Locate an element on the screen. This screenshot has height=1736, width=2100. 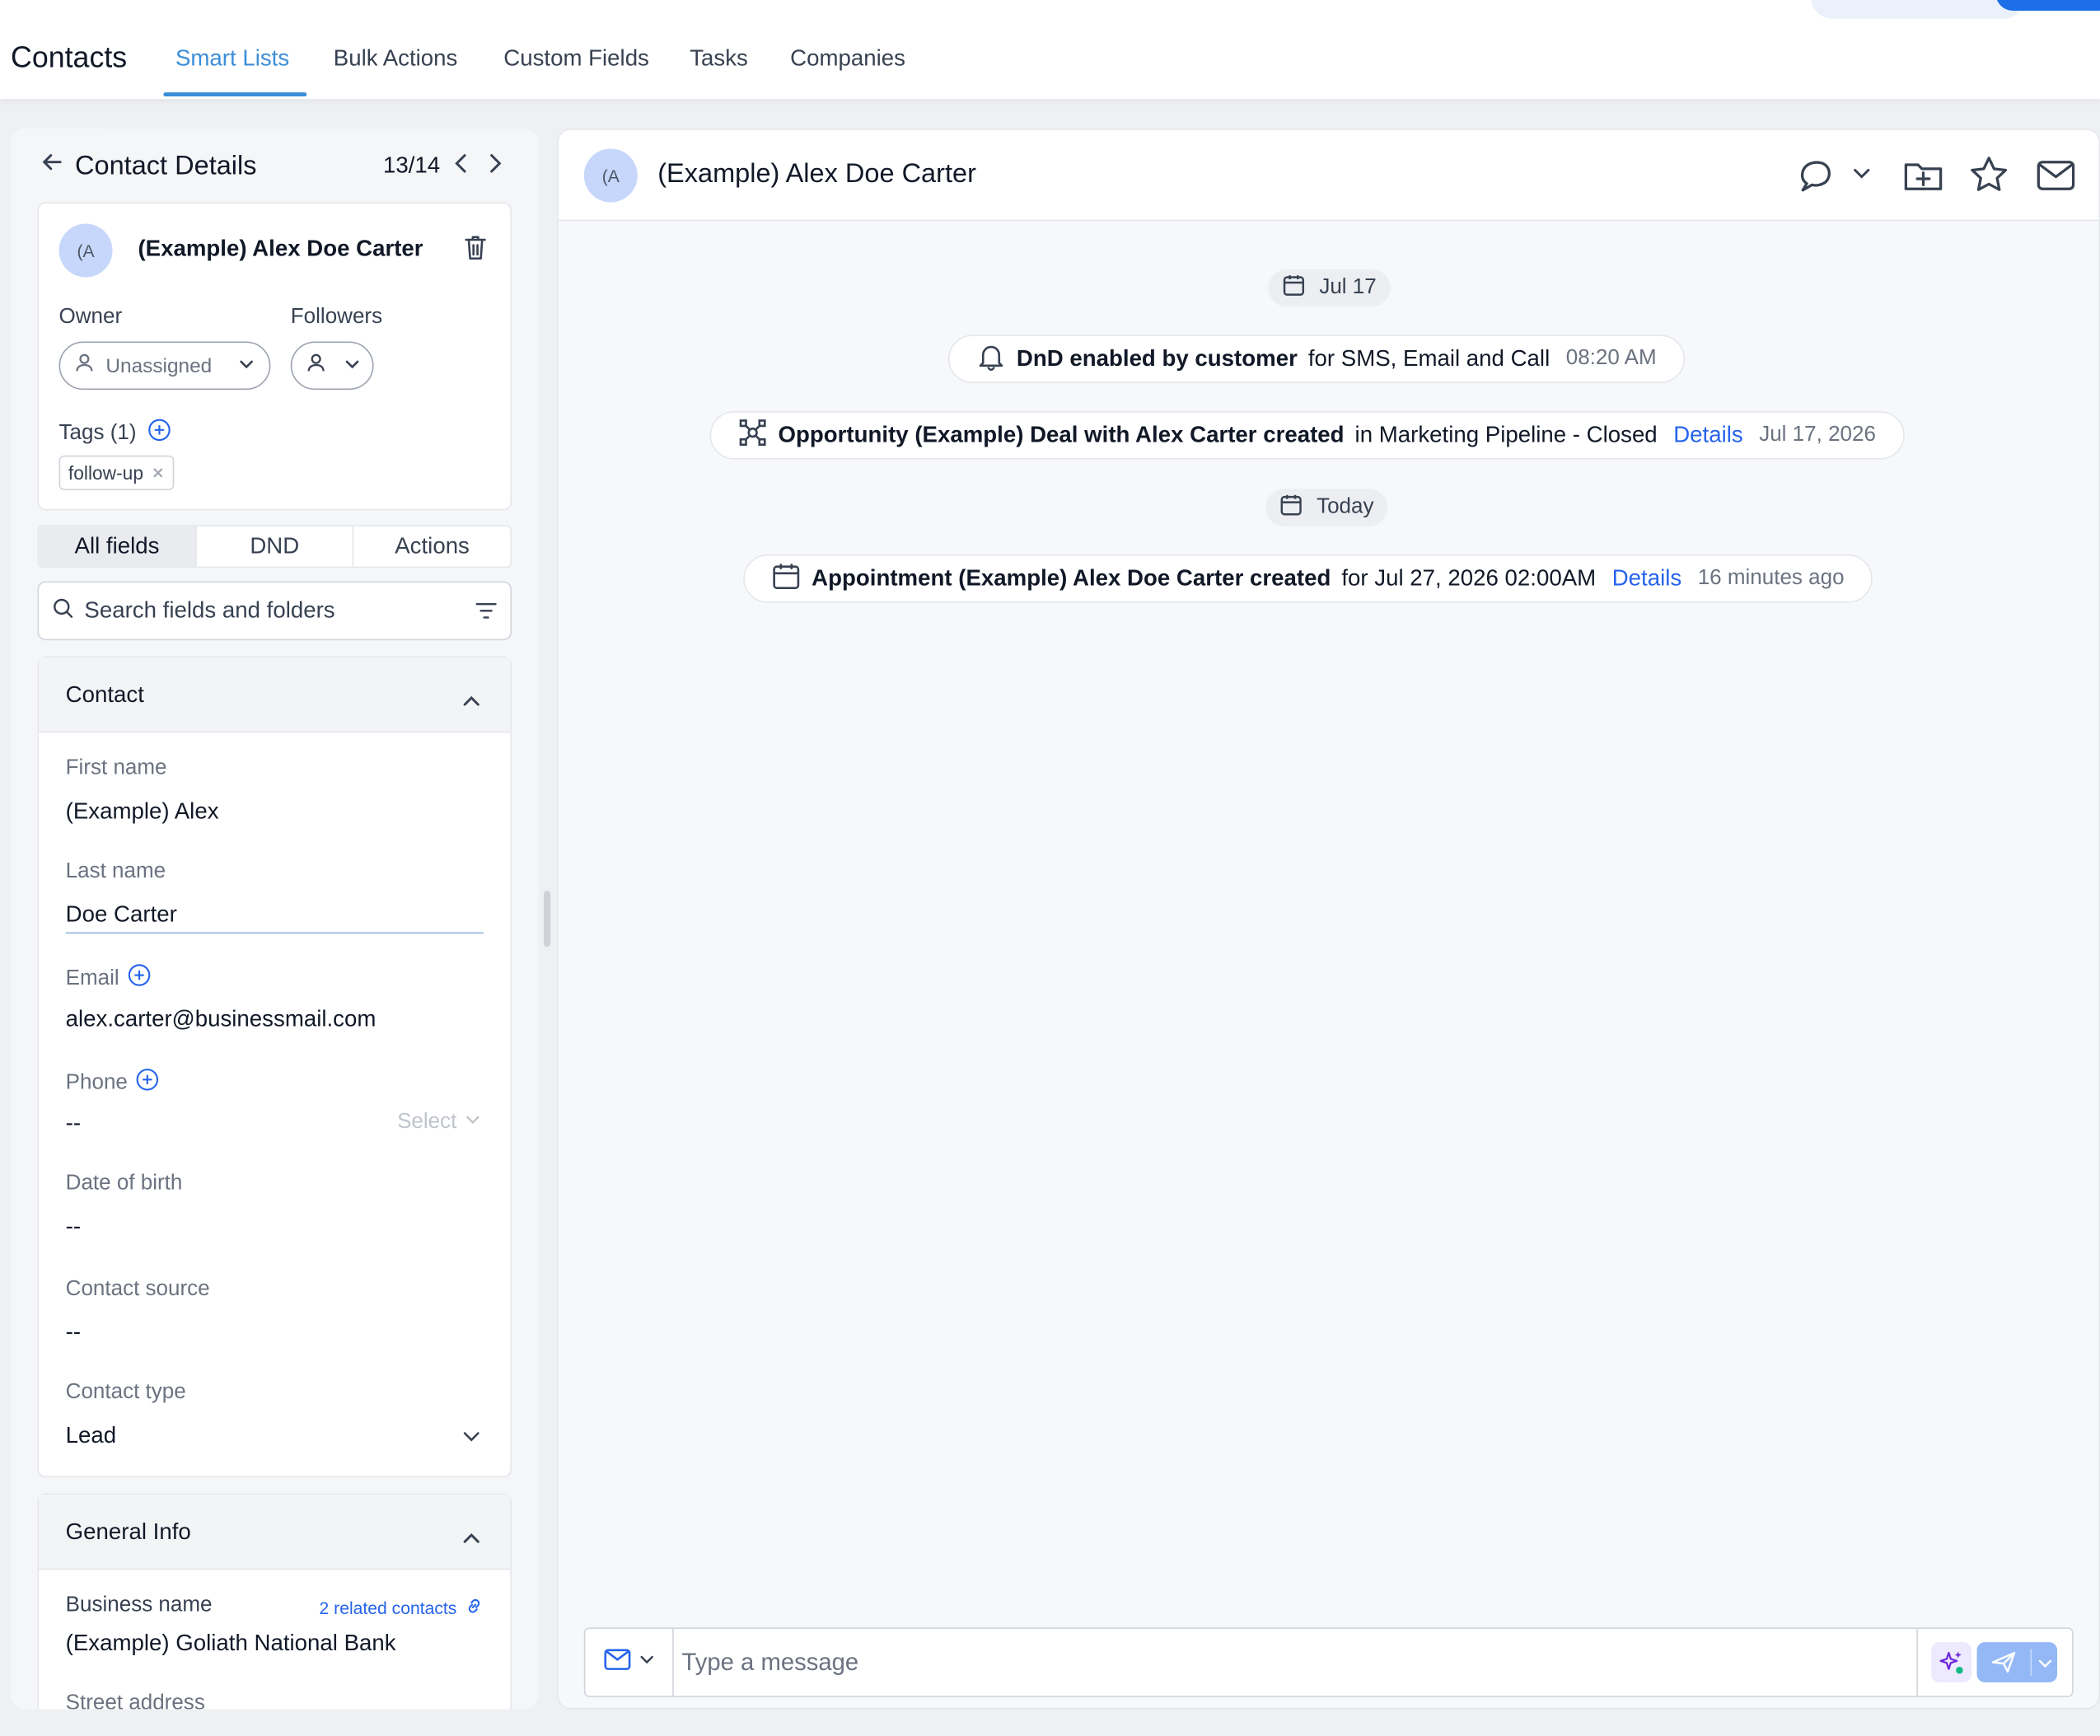
contact-details-title: Contact Details is located at coordinates (166, 165).